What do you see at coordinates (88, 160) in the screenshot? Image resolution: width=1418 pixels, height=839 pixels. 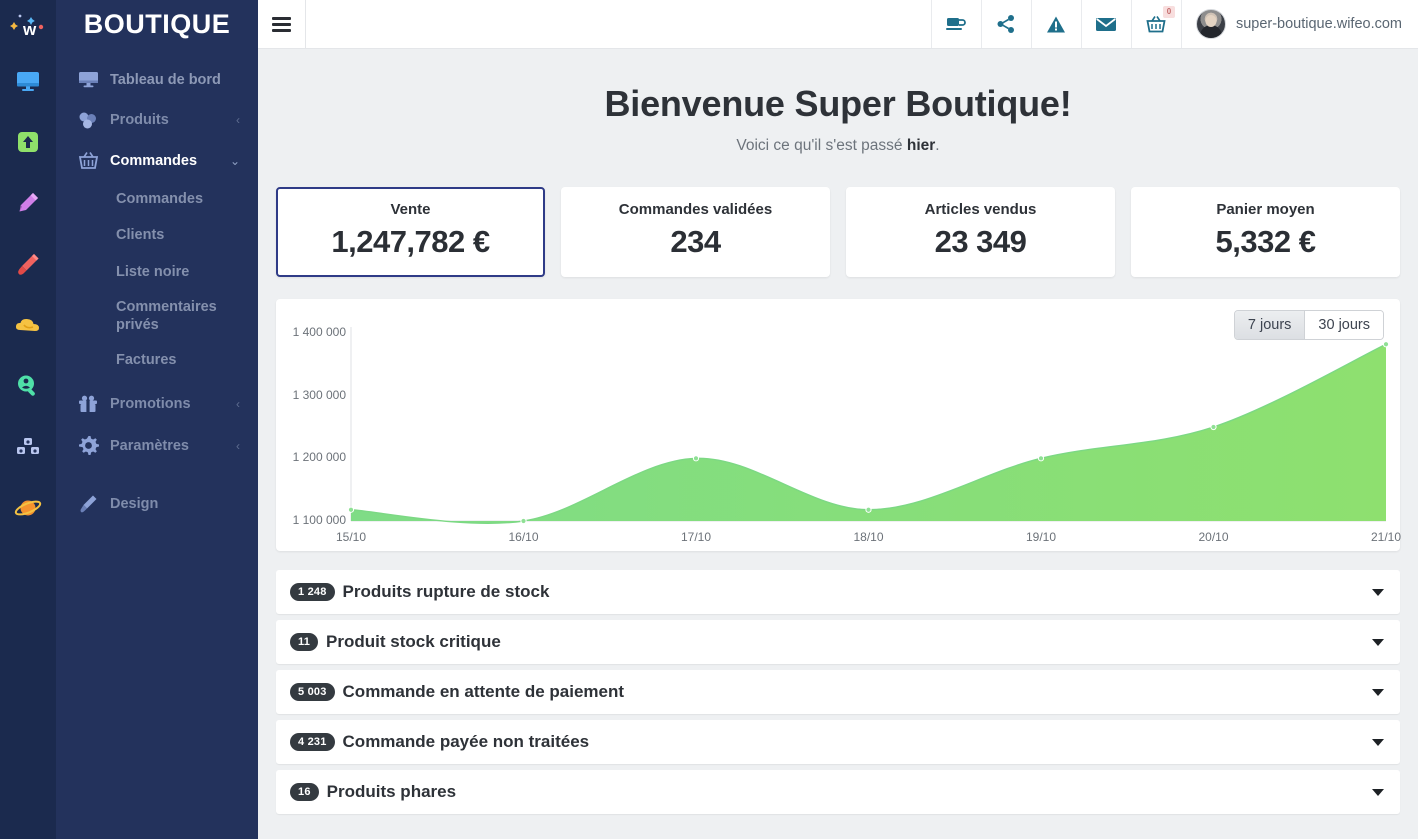 I see `basket-icon` at bounding box center [88, 160].